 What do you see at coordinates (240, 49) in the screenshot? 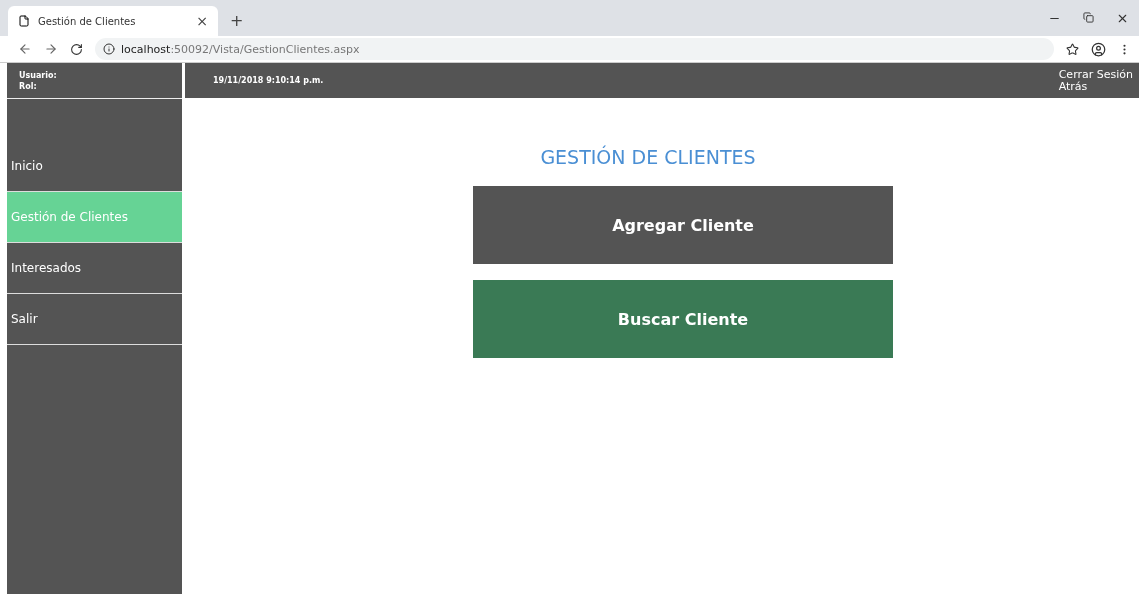
I see `url-text: localhost:50092/Vista/GestionClientes.aspx` at bounding box center [240, 49].